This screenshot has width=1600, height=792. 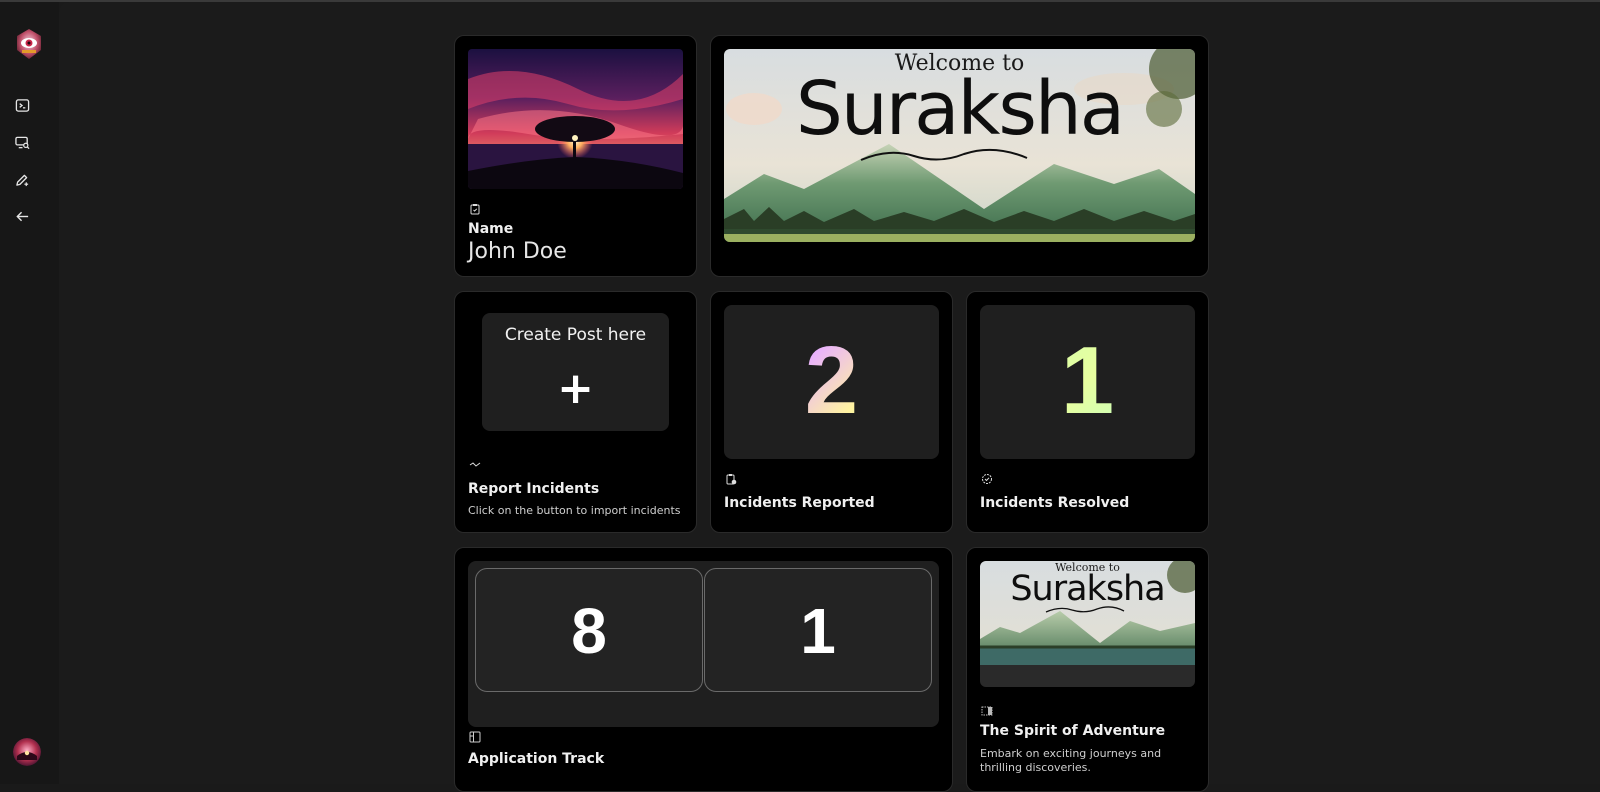 I want to click on panel-icon, so click(x=987, y=709).